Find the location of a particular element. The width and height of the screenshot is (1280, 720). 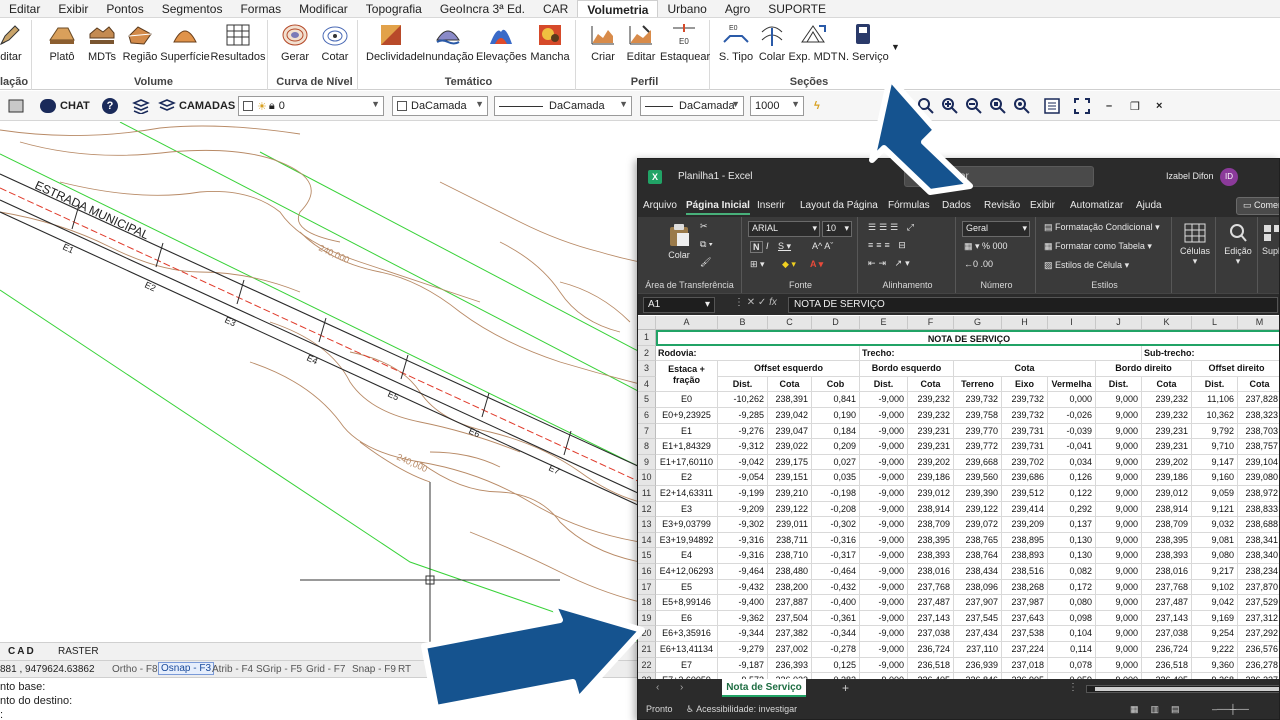

vertical-align-icons: ☰☰☰ ⤢ is located at coordinates (892, 227).